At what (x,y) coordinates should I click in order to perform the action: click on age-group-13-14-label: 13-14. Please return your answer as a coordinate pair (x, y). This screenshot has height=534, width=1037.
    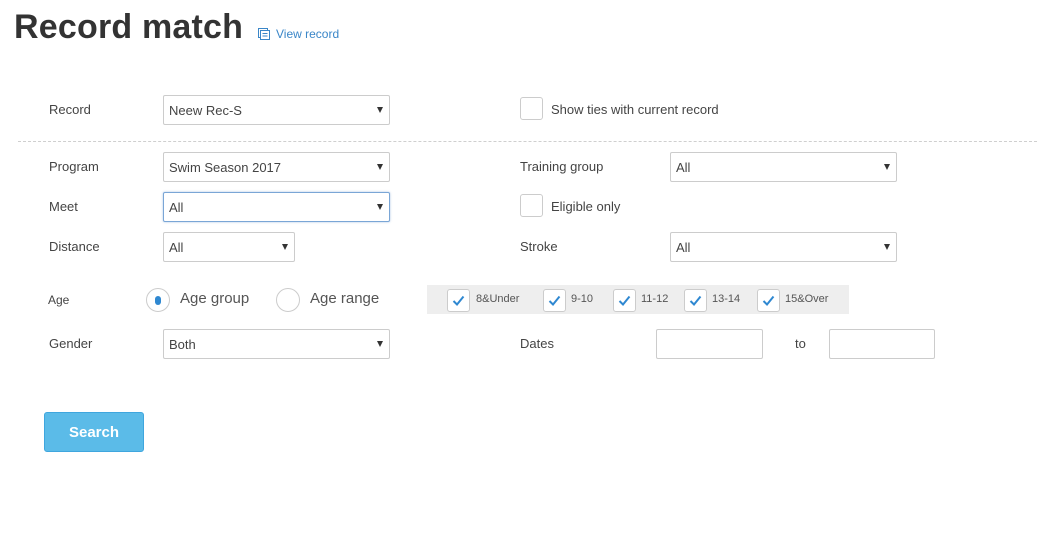
    Looking at the image, I should click on (726, 299).